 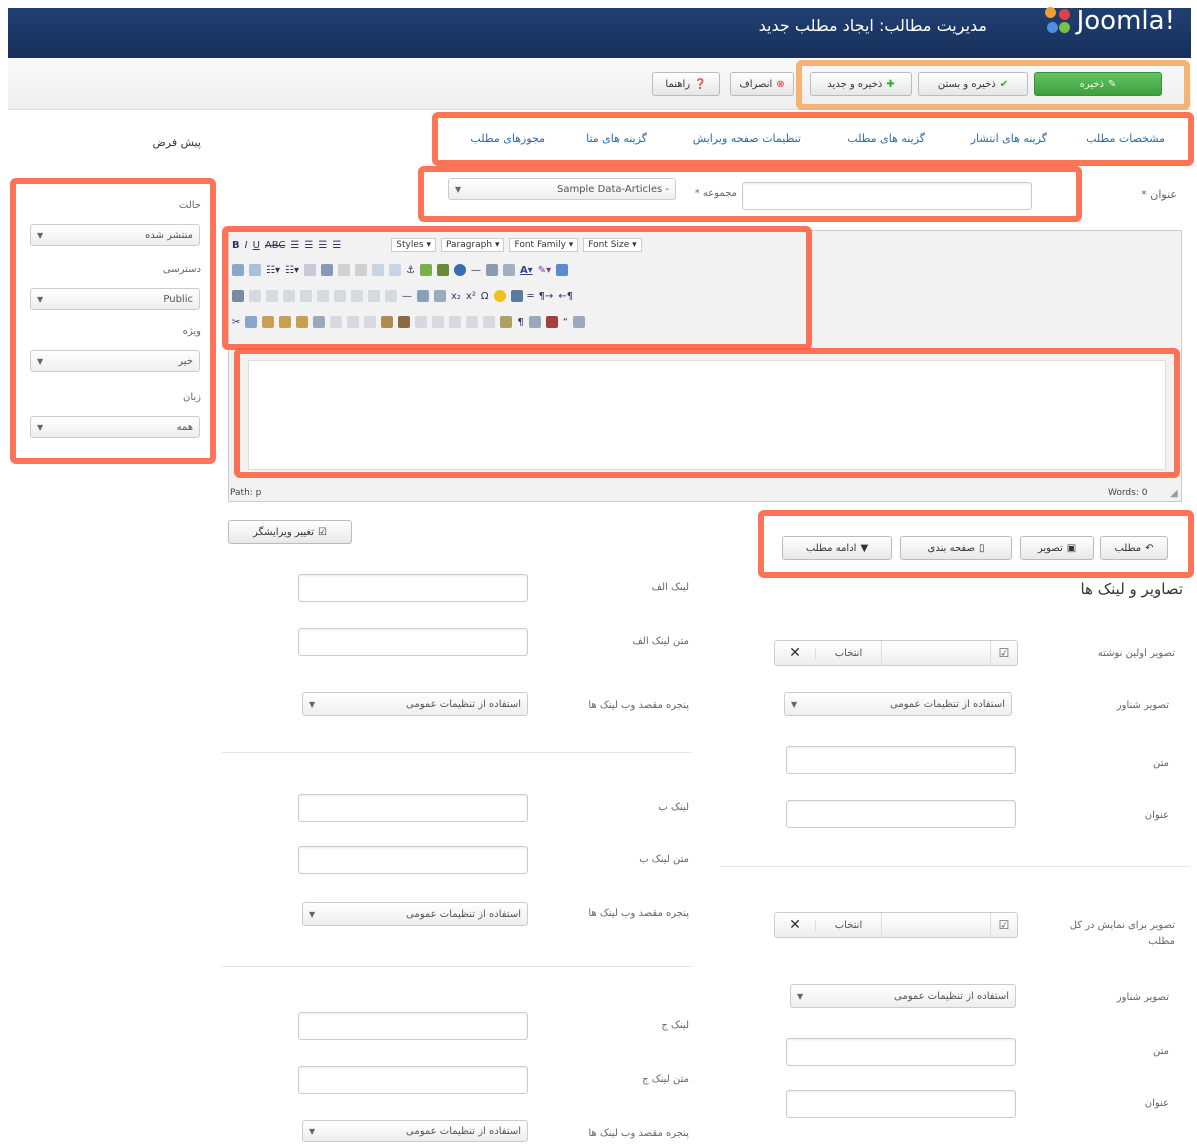 I want to click on help-button: ❓ راهنما, so click(x=686, y=84).